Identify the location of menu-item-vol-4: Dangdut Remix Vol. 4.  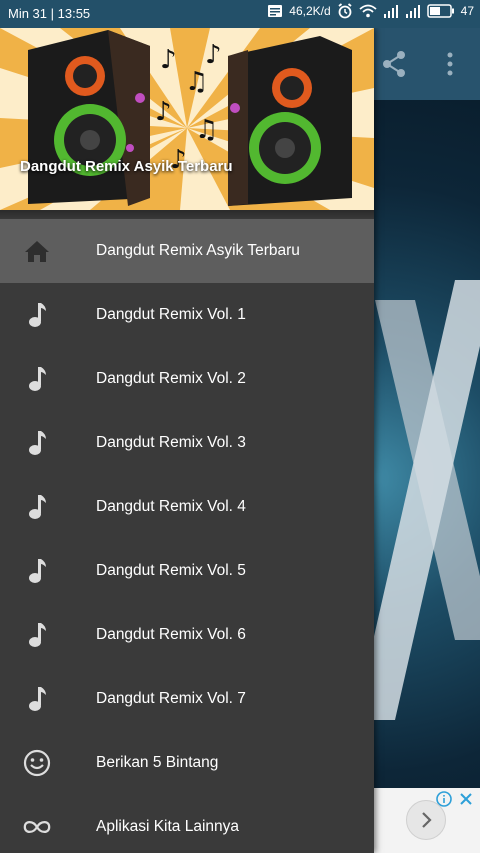
(187, 507).